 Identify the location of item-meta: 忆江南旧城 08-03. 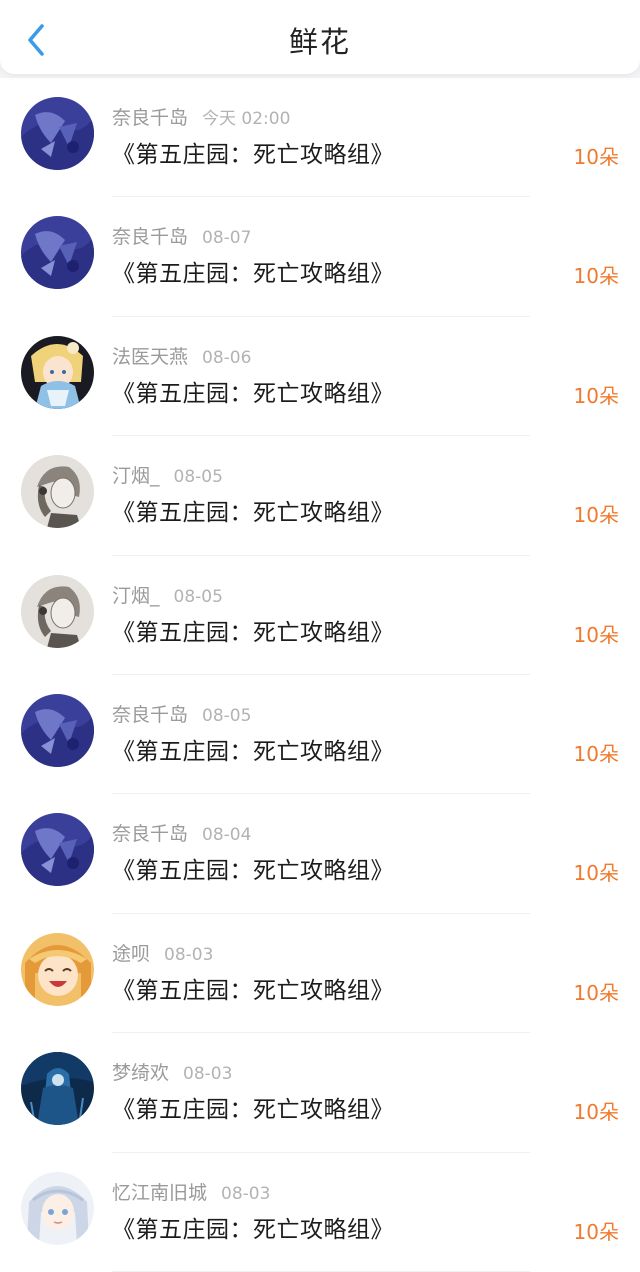
(191, 1191).